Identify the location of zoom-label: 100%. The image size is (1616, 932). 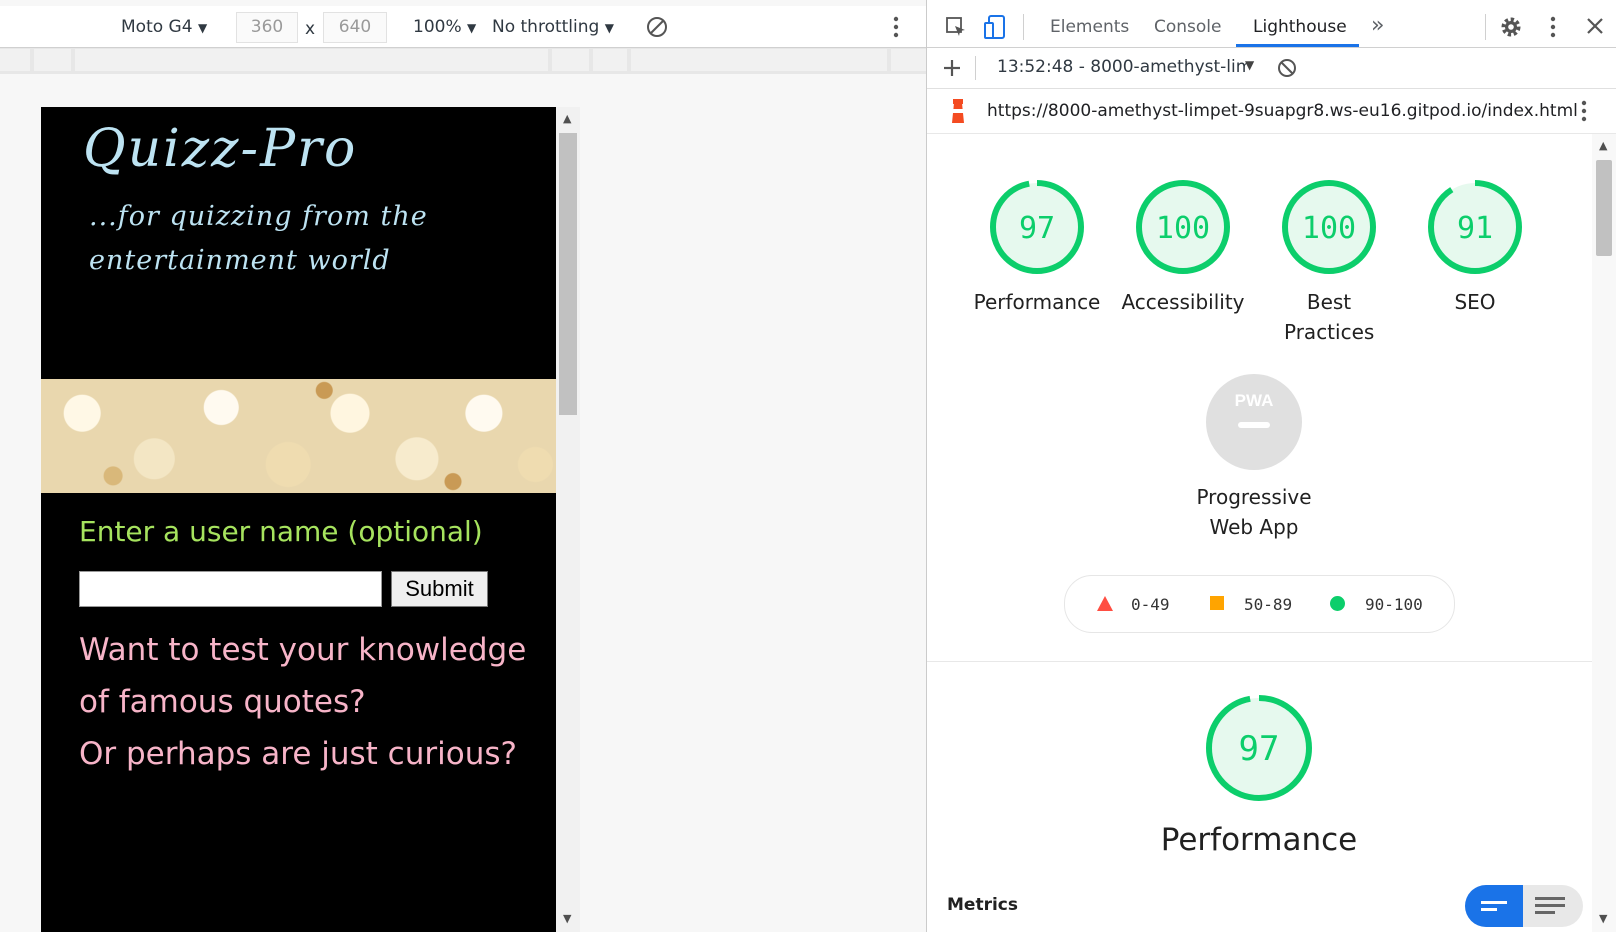
(437, 27).